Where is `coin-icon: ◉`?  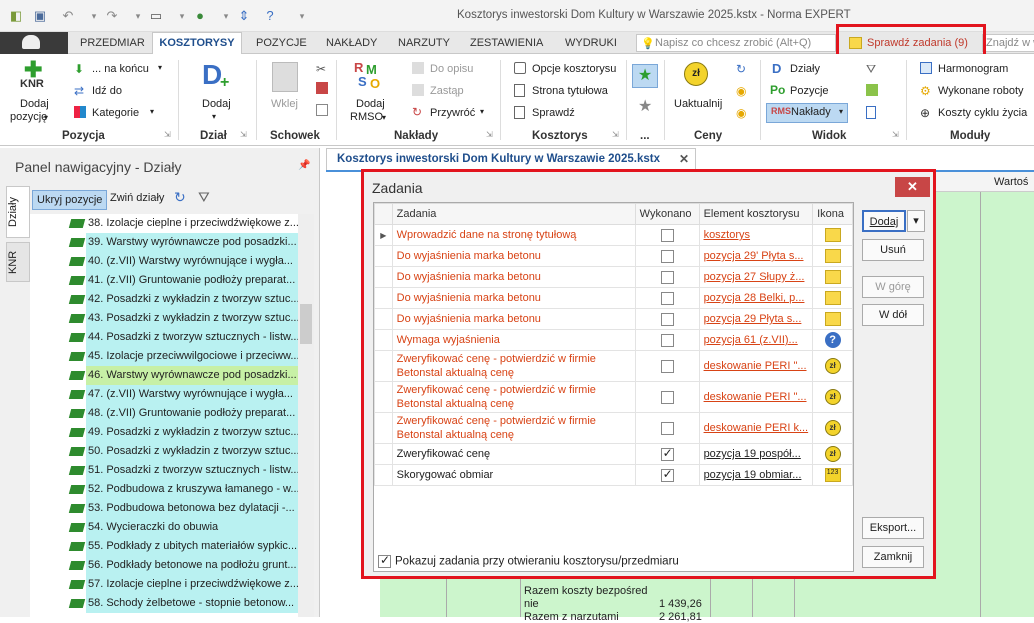 coin-icon: ◉ is located at coordinates (741, 91).